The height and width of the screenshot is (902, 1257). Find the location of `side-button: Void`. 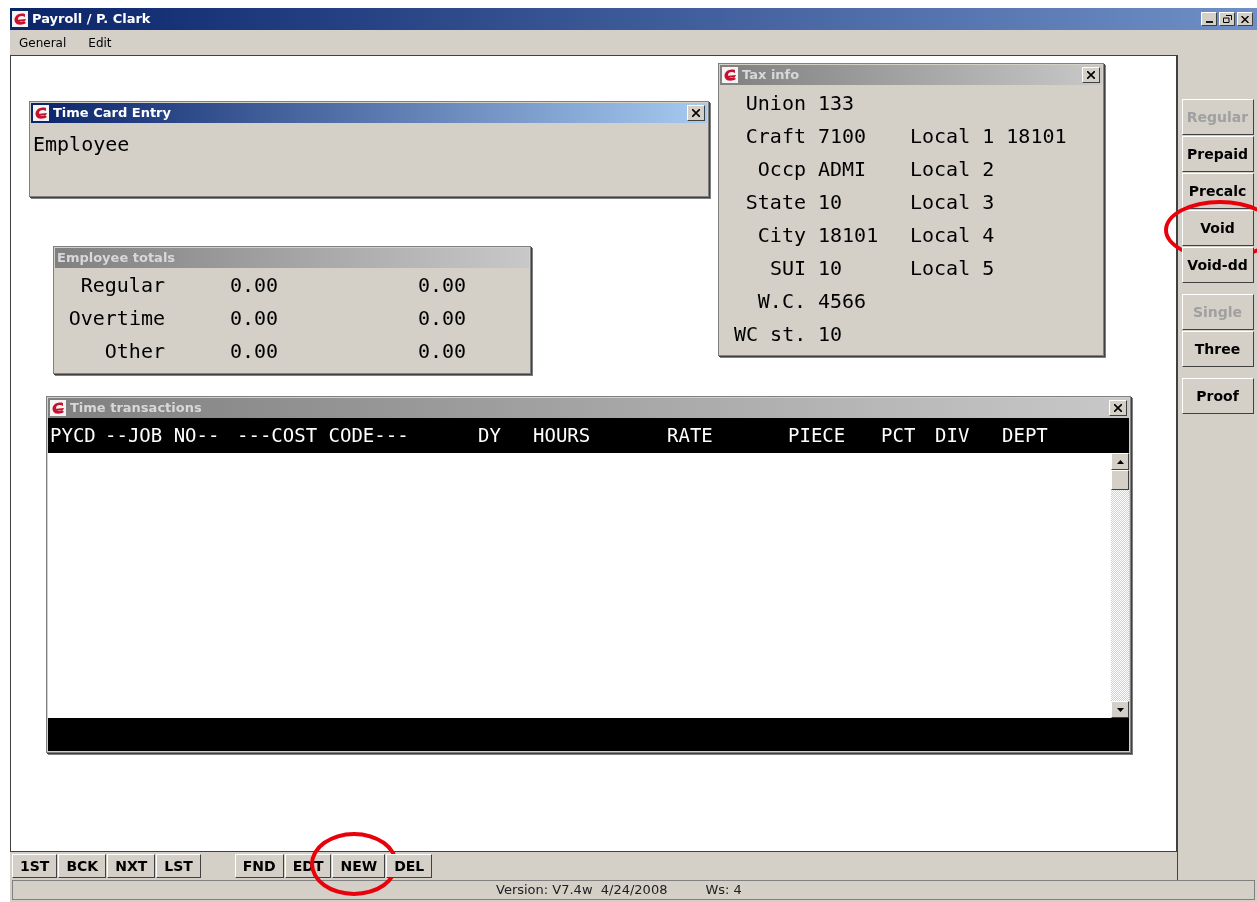

side-button: Void is located at coordinates (1217, 228).